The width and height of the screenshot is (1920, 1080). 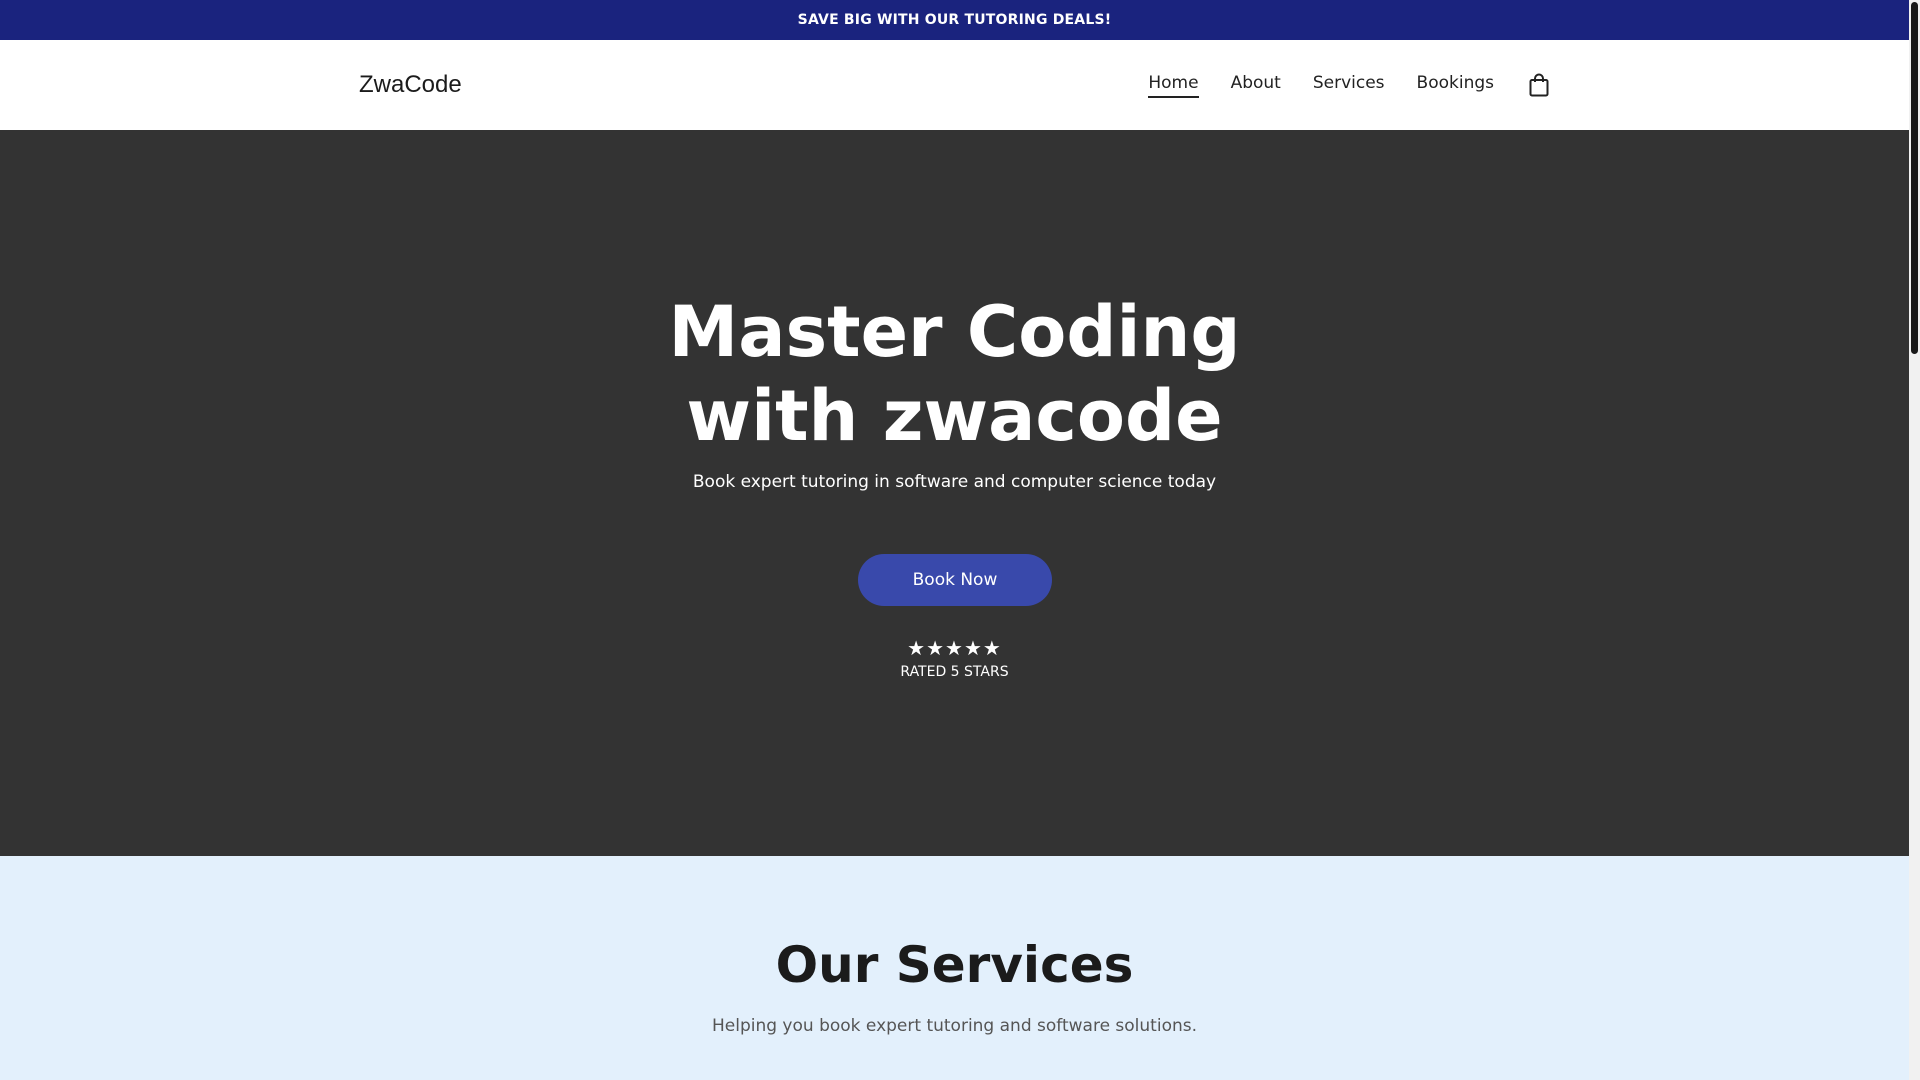 I want to click on main-nav: Home About Services Bookings, so click(x=1333, y=85).